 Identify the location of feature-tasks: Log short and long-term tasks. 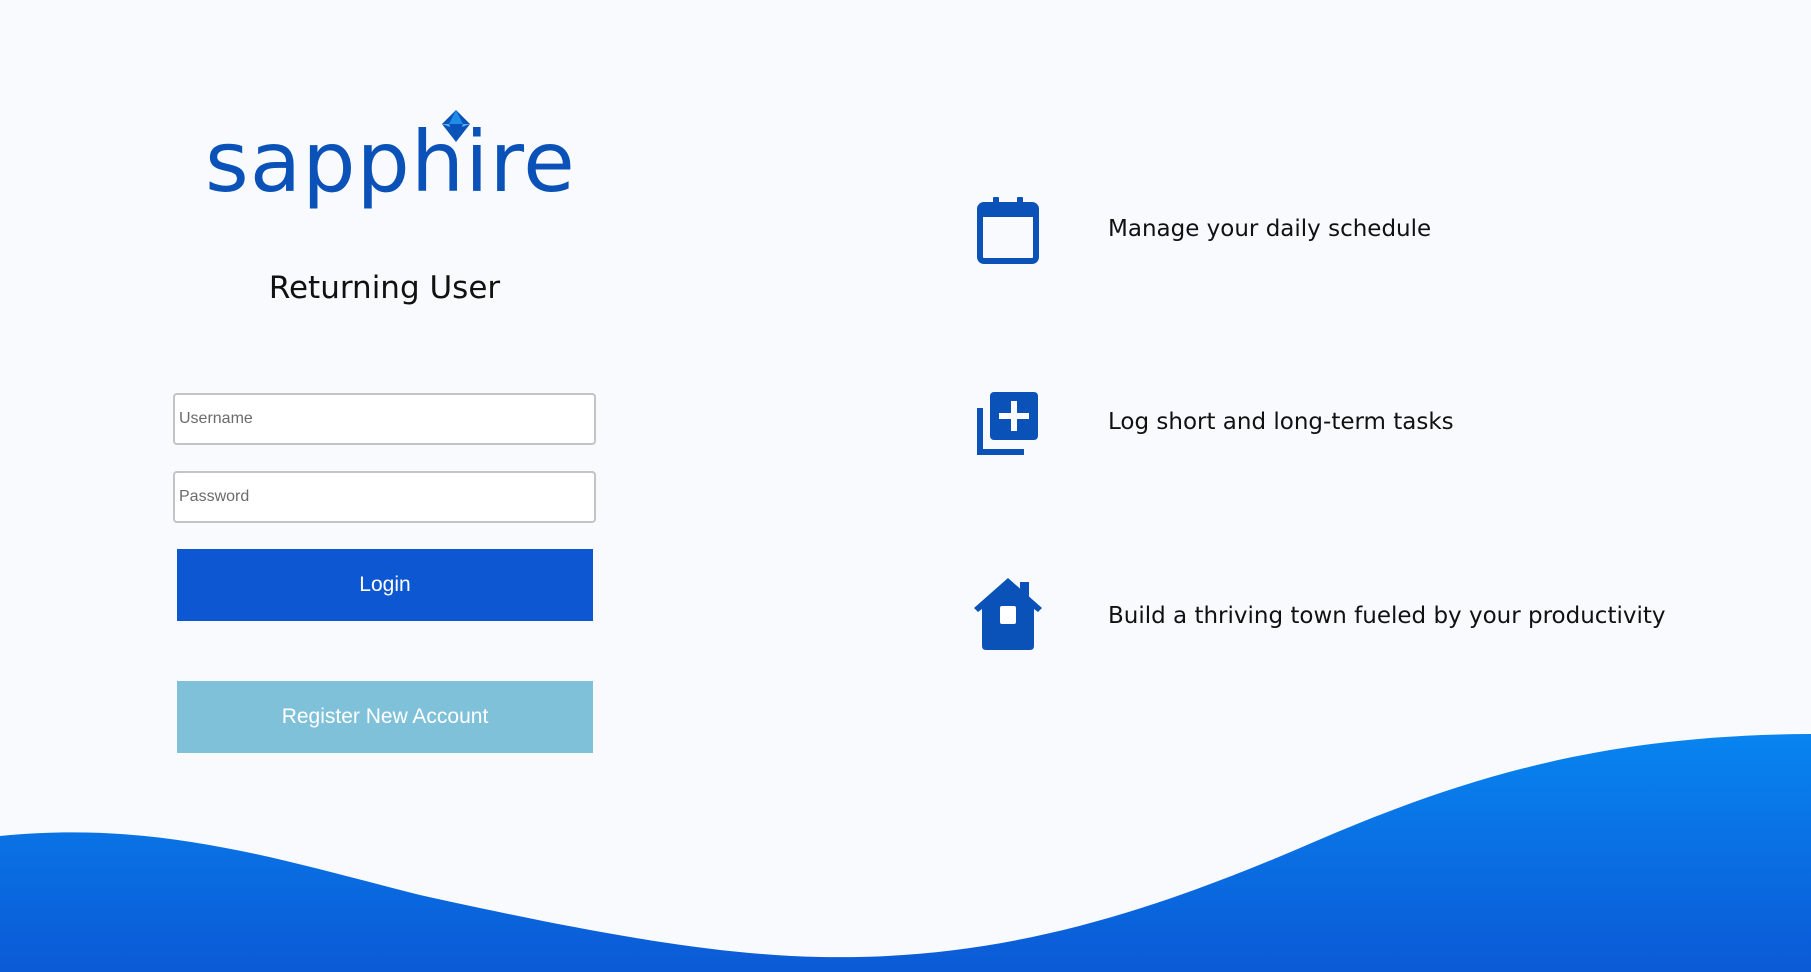
(1318, 422).